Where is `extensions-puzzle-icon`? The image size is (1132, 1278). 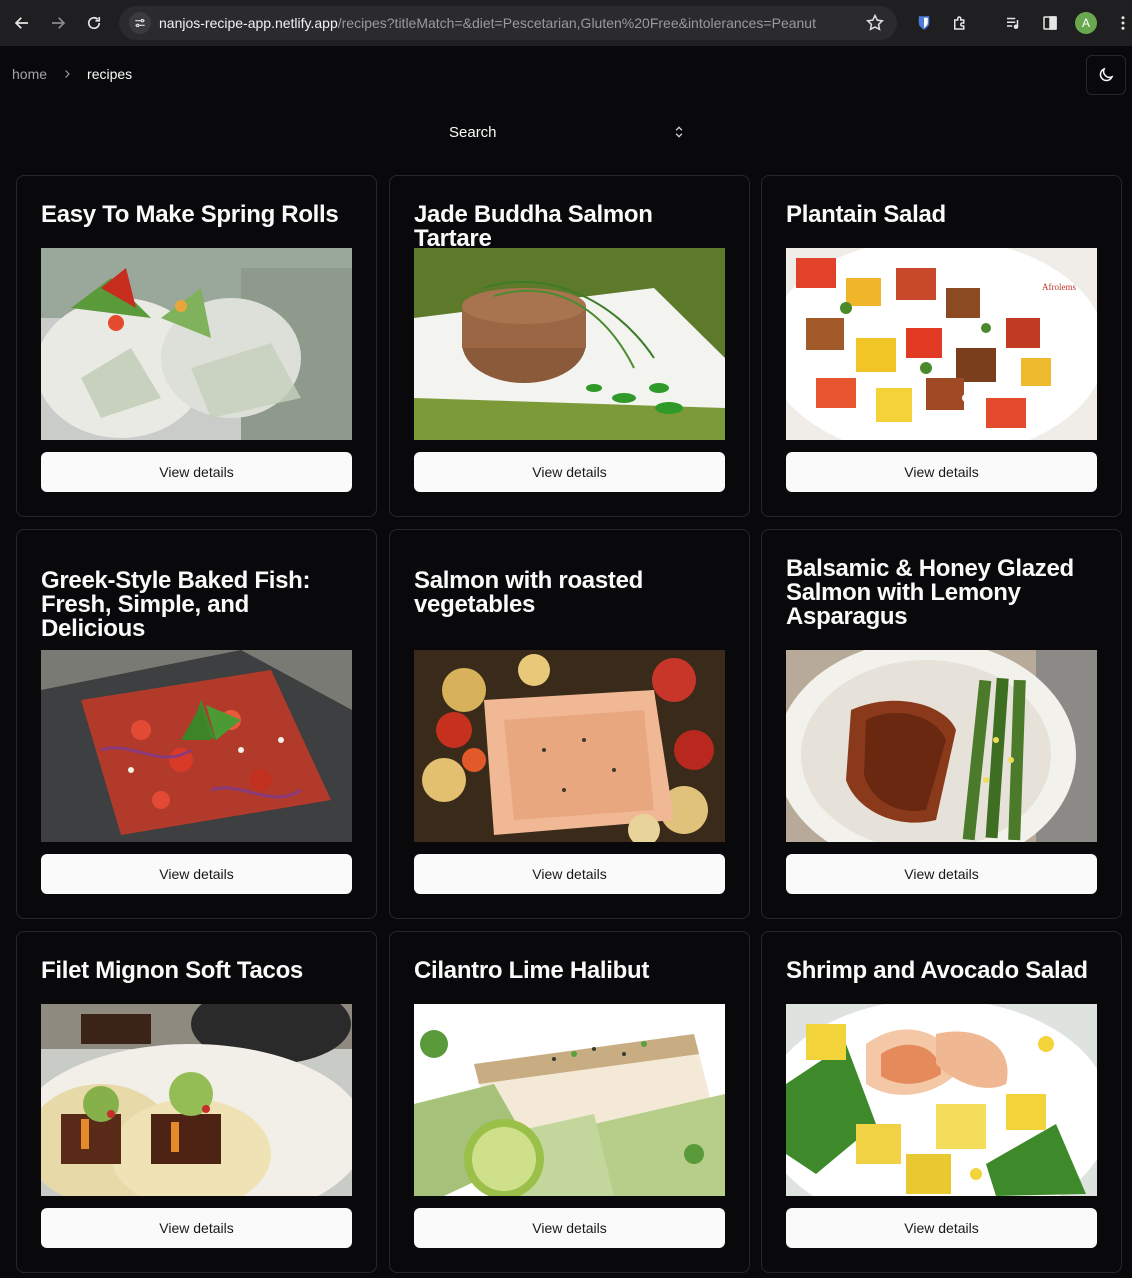
extensions-puzzle-icon is located at coordinates (960, 23).